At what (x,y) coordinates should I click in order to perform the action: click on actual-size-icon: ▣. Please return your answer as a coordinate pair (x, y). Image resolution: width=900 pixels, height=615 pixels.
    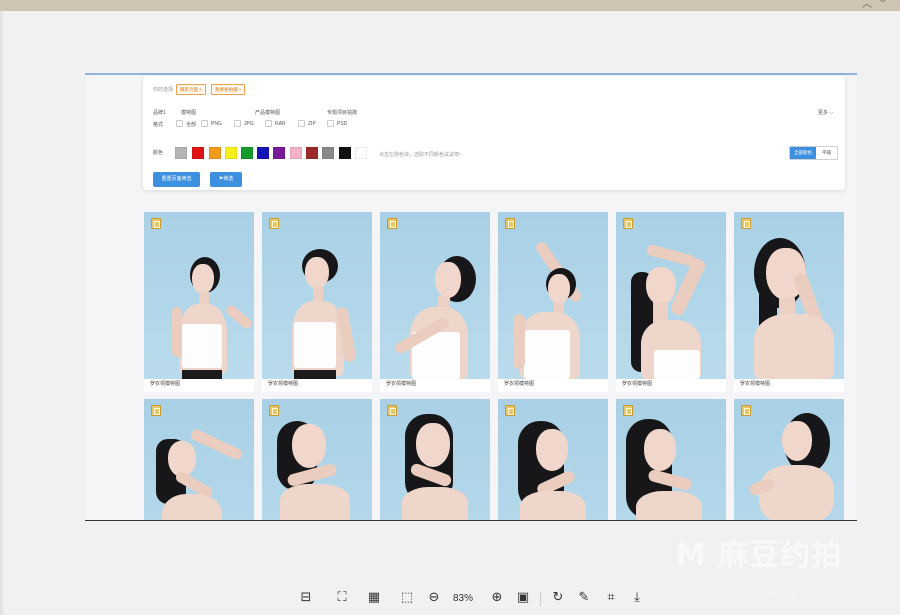
    Looking at the image, I should click on (523, 598).